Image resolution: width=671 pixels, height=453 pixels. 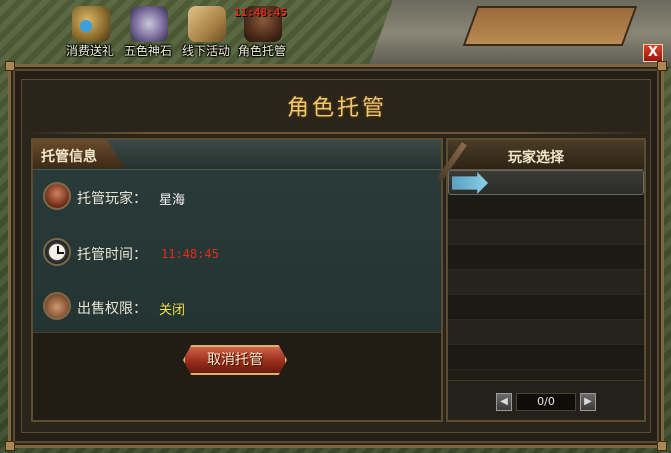 What do you see at coordinates (237, 376) in the screenshot?
I see `hosting-info-footer: 取消托管` at bounding box center [237, 376].